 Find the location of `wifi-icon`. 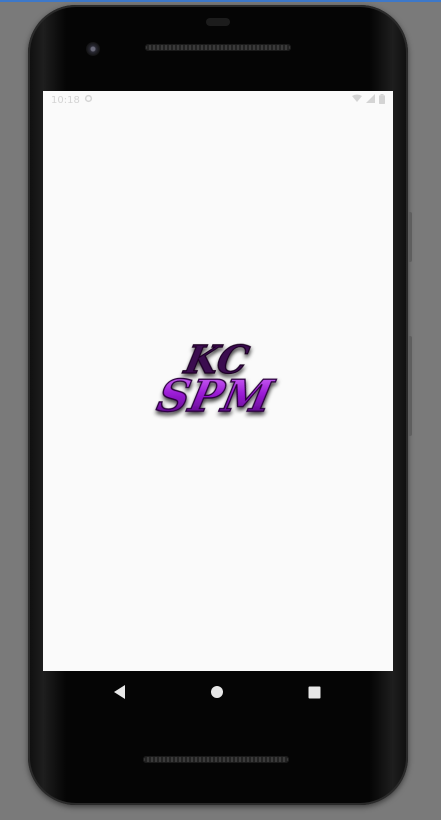

wifi-icon is located at coordinates (357, 100).